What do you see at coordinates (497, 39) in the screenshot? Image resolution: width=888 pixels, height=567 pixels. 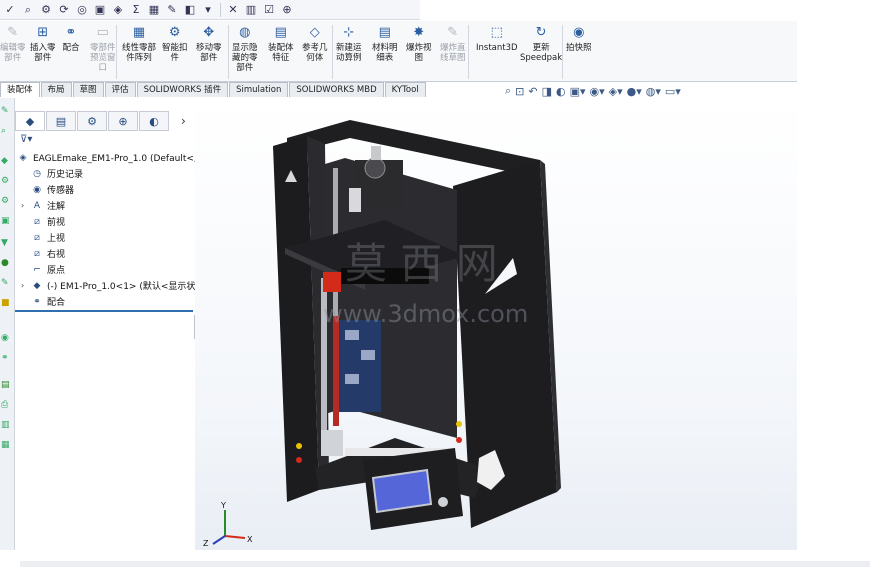 I see `instant3d-button: ⬚ Instant3D` at bounding box center [497, 39].